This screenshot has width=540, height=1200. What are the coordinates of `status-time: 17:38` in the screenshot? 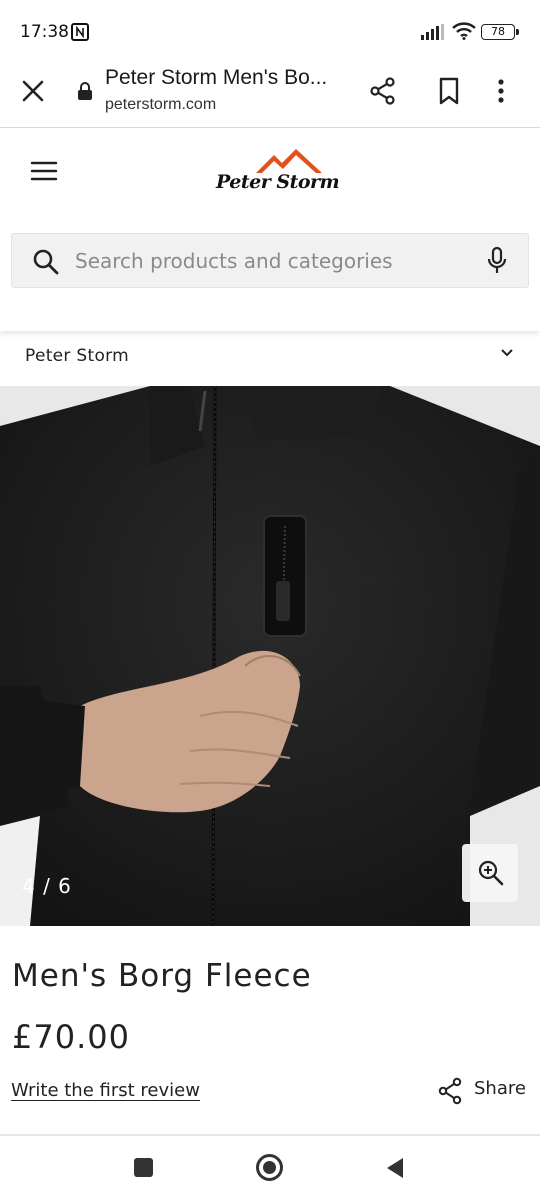 It's located at (44, 32).